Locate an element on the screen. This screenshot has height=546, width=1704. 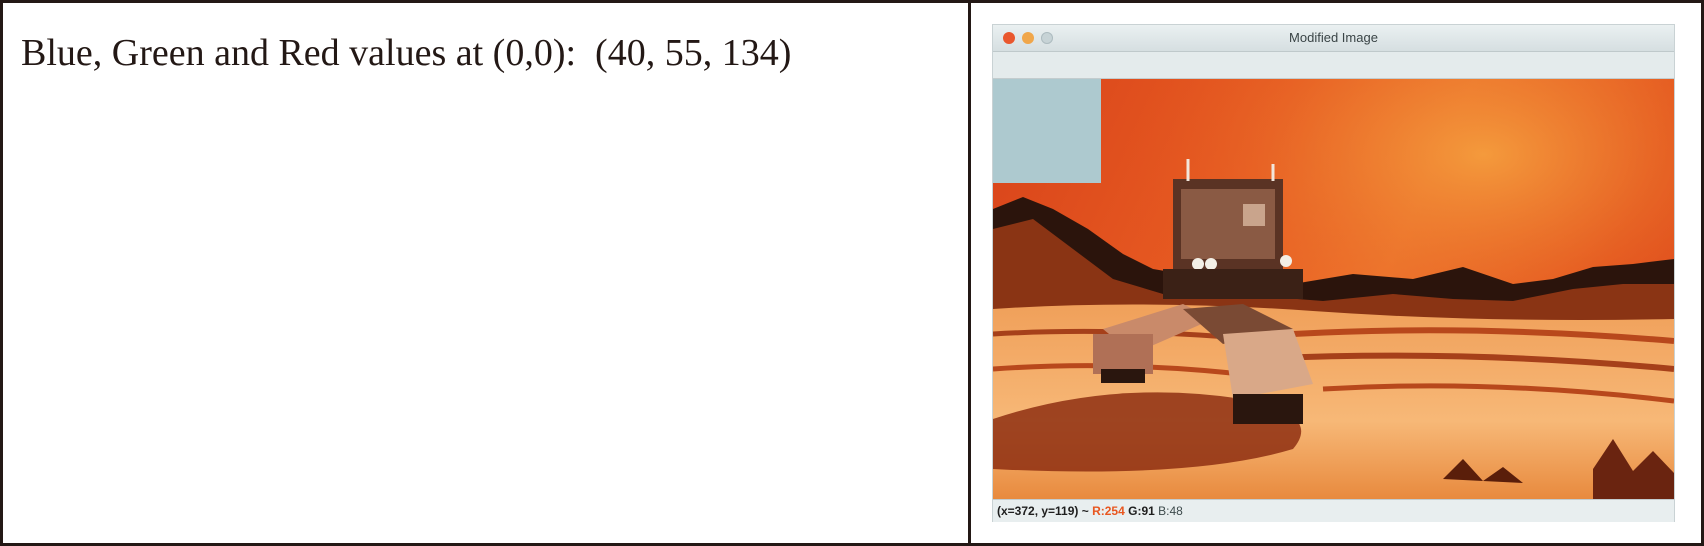
cursor-coordinates: (x=372, y=119) ~ is located at coordinates (1045, 511).